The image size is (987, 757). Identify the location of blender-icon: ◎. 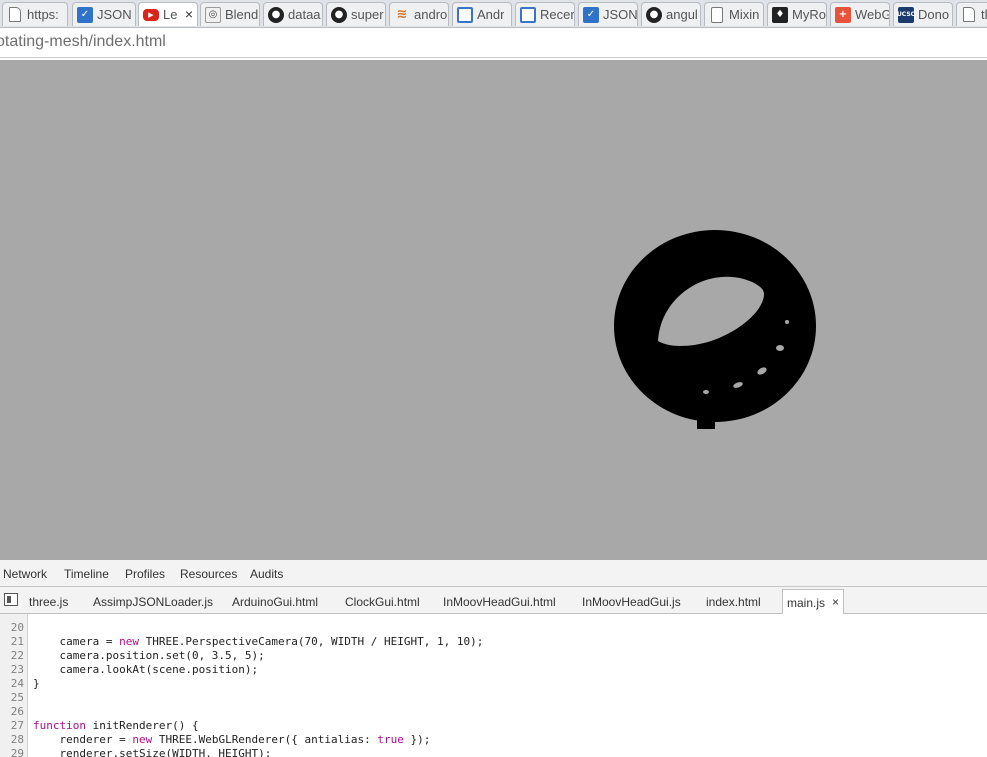
(213, 14).